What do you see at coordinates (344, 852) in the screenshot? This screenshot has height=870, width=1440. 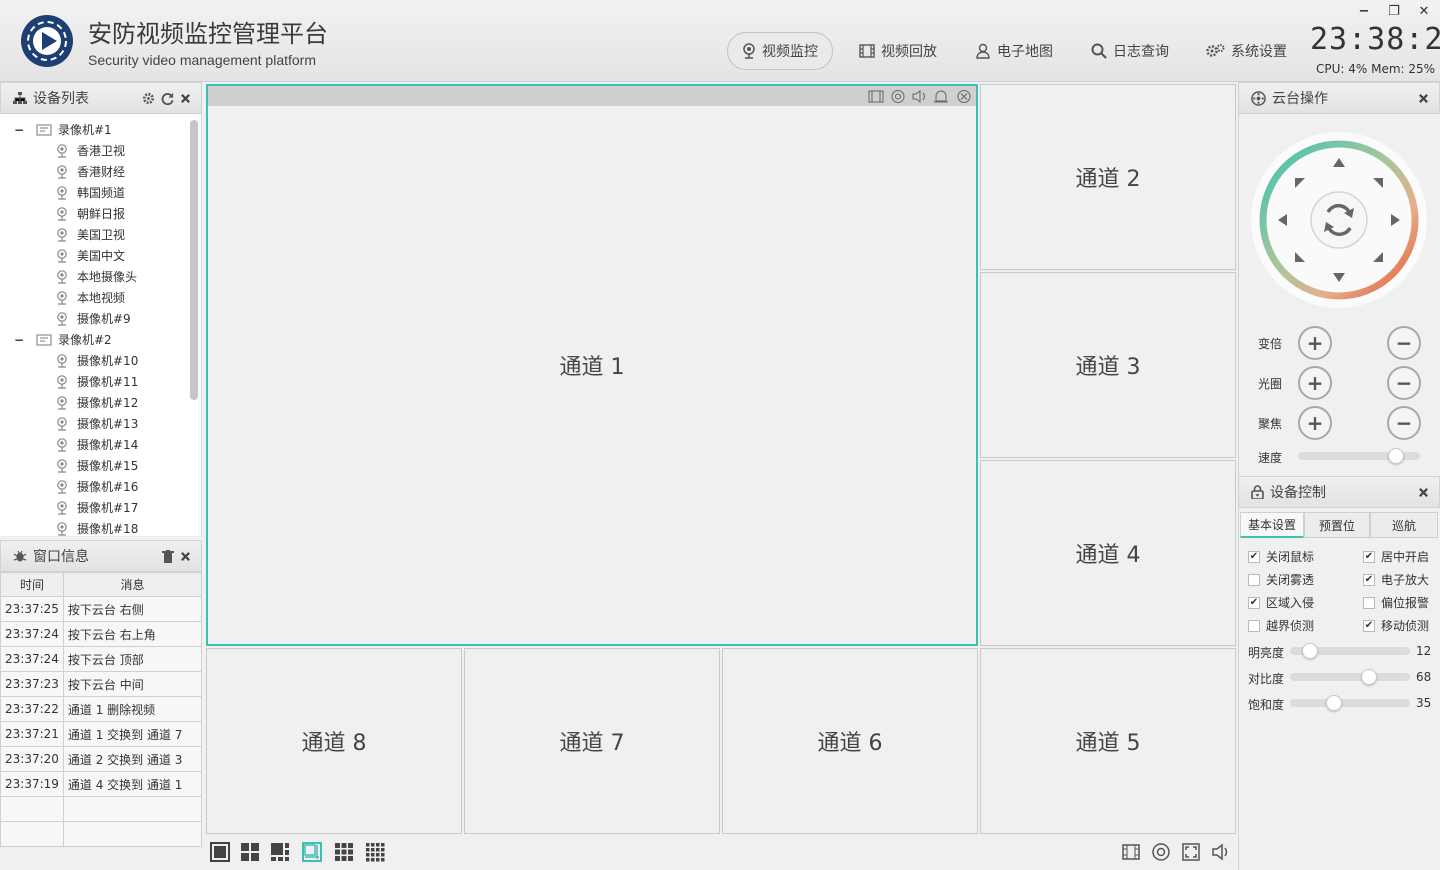 I see `layout-9-icon` at bounding box center [344, 852].